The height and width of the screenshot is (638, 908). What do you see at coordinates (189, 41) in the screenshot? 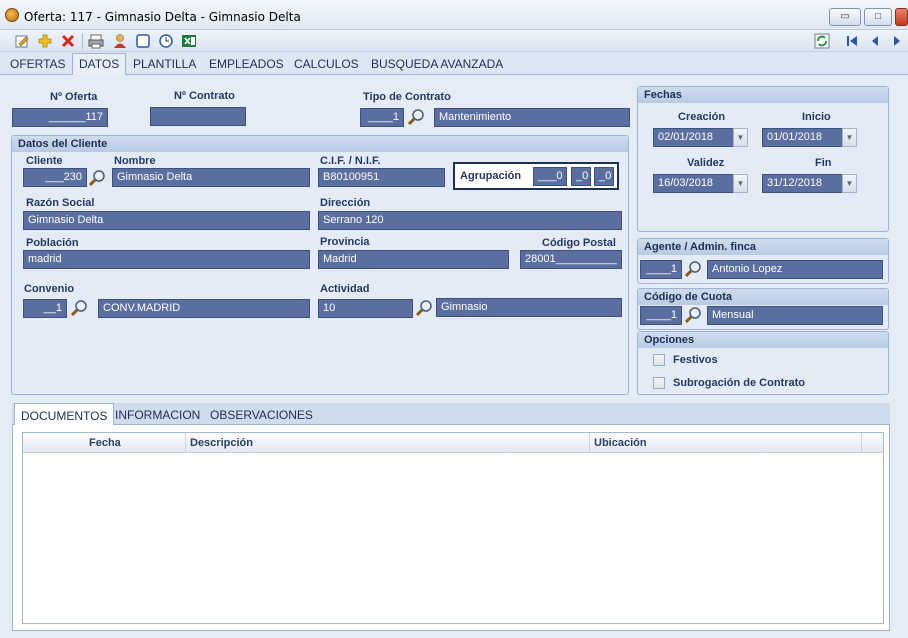
I see `excel-icon` at bounding box center [189, 41].